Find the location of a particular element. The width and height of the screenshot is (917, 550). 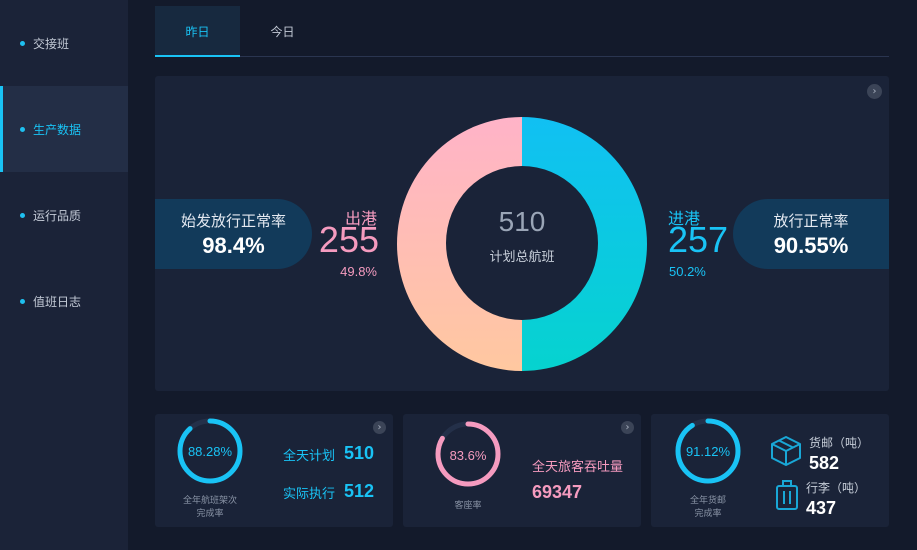

flight-split-donut is located at coordinates (522, 244).